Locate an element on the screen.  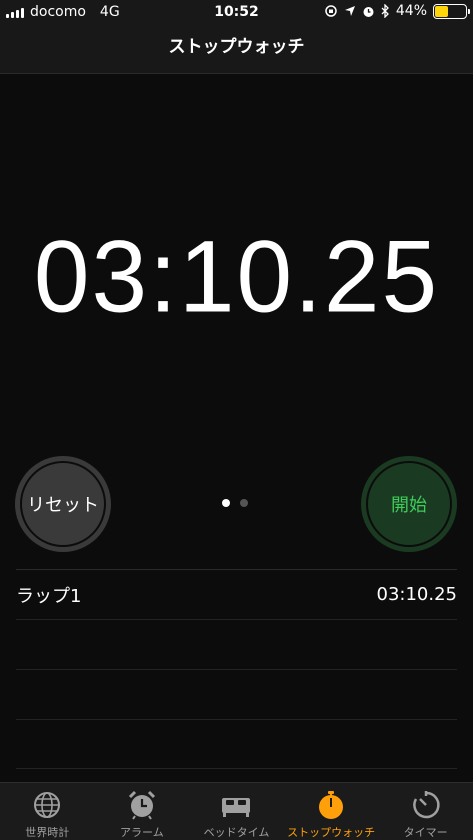
page-title: ストップウォッチ is located at coordinates (236, 47).